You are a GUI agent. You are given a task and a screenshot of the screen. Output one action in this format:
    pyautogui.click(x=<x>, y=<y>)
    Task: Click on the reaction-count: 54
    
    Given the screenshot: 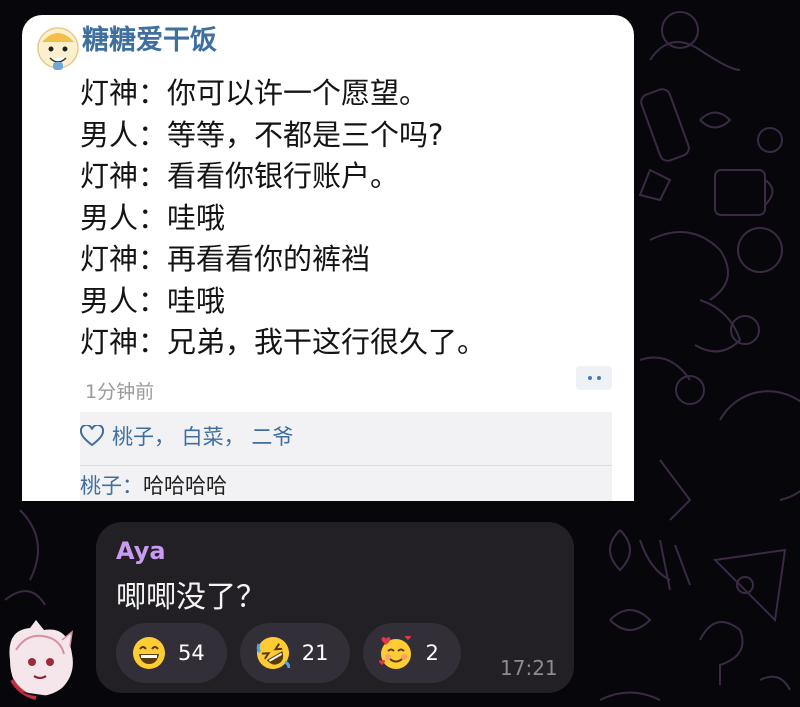 What is the action you would take?
    pyautogui.click(x=191, y=653)
    